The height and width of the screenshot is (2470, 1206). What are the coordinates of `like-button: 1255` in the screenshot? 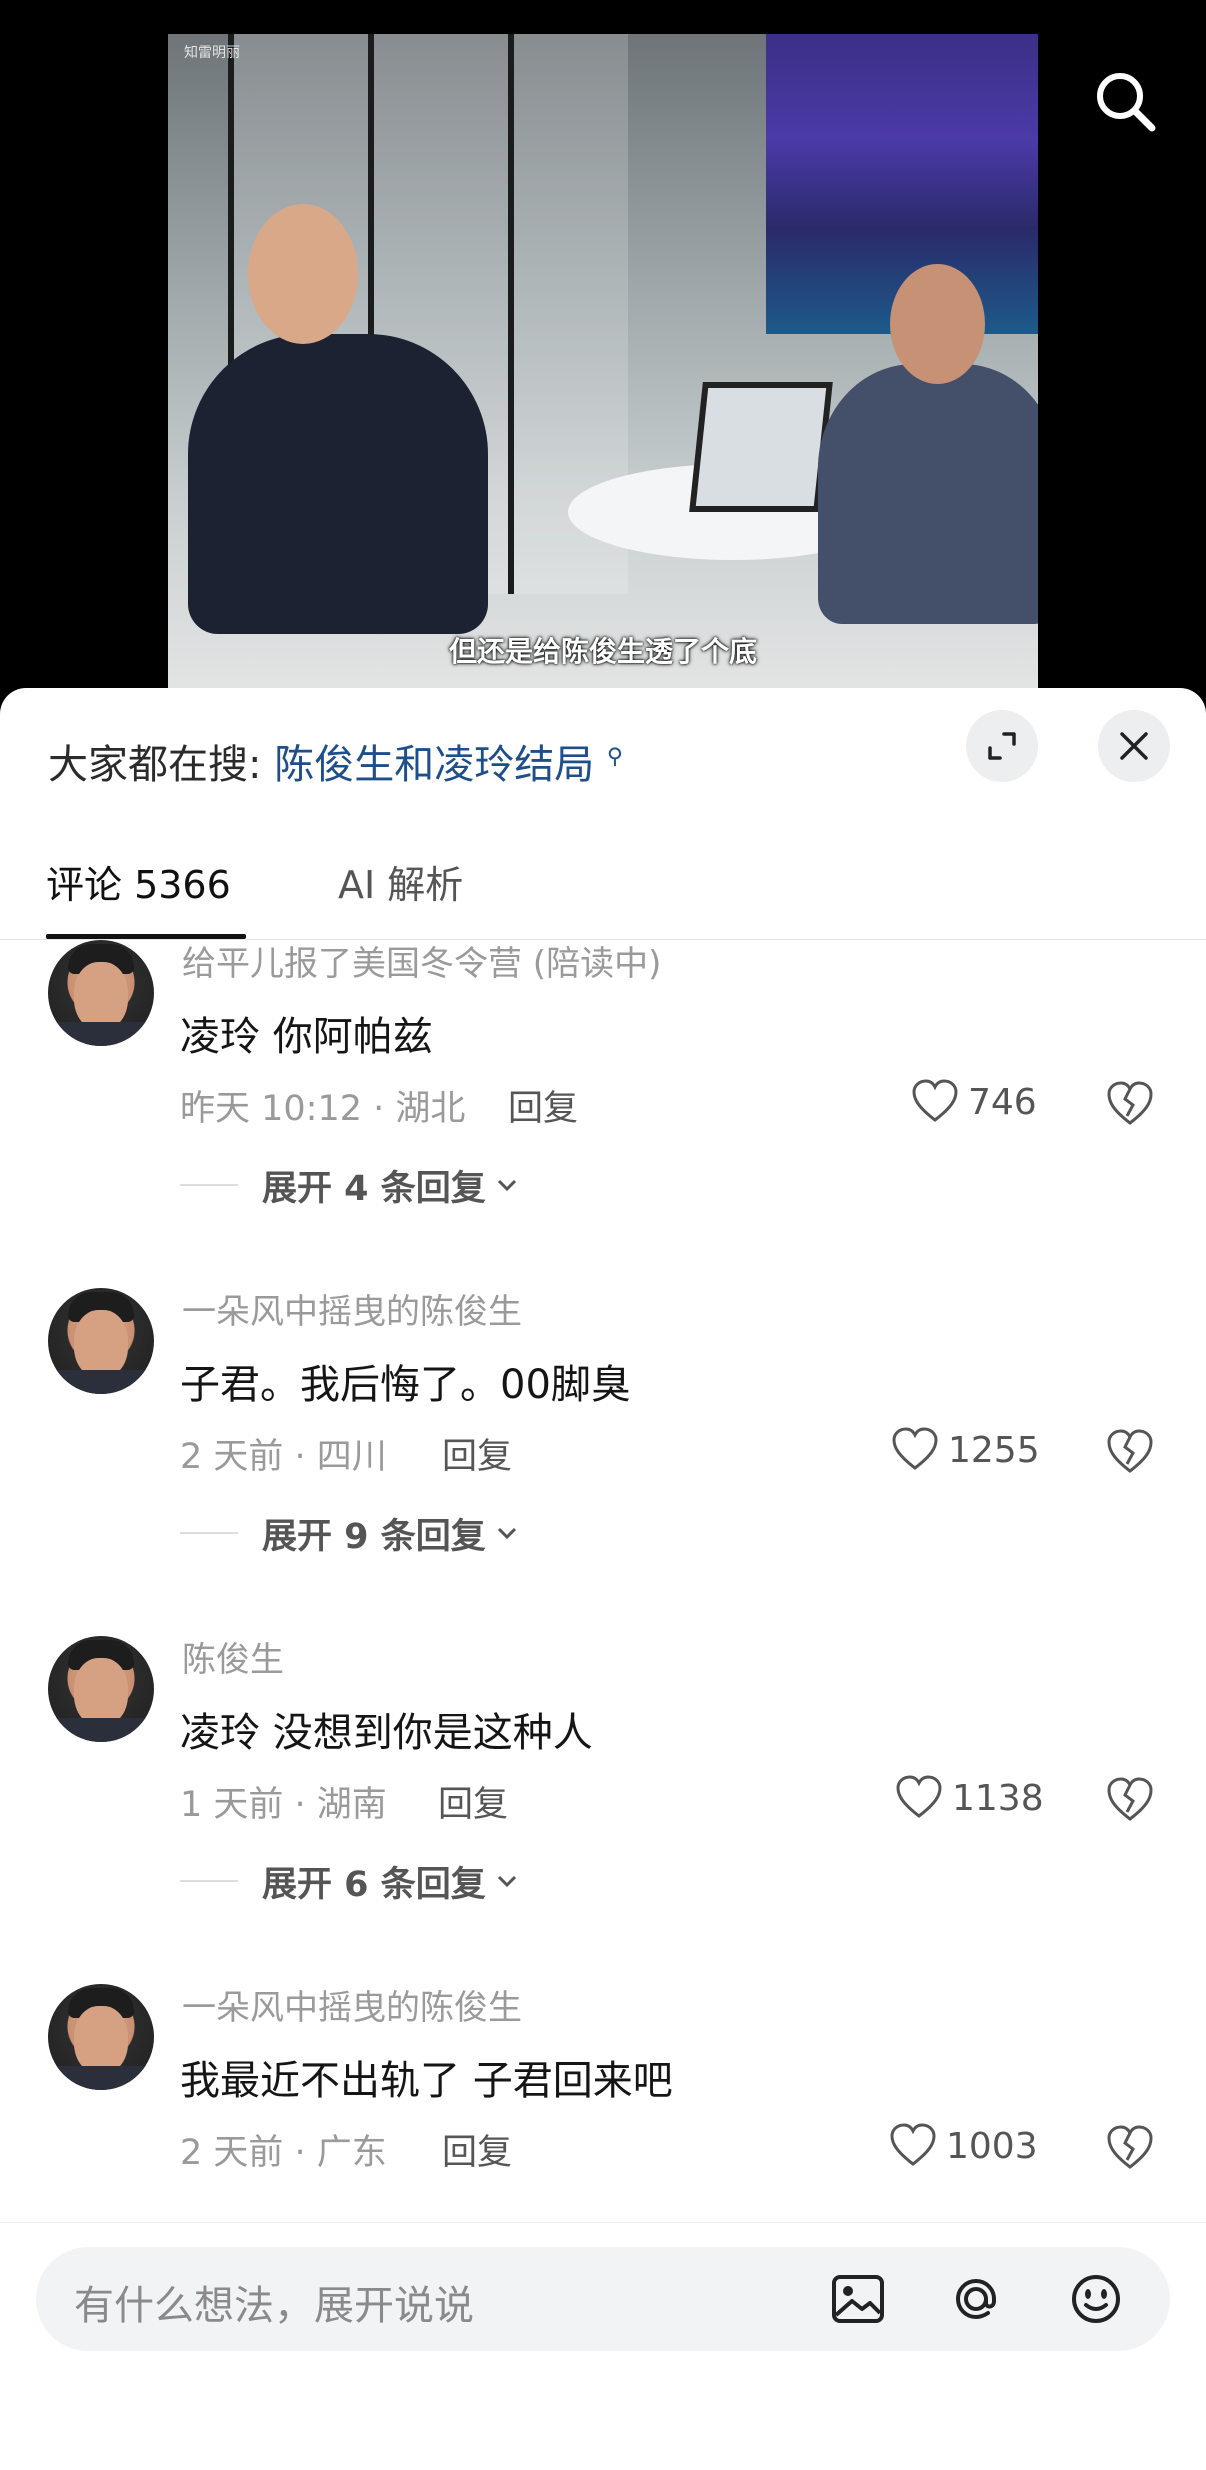 It's located at (965, 1450).